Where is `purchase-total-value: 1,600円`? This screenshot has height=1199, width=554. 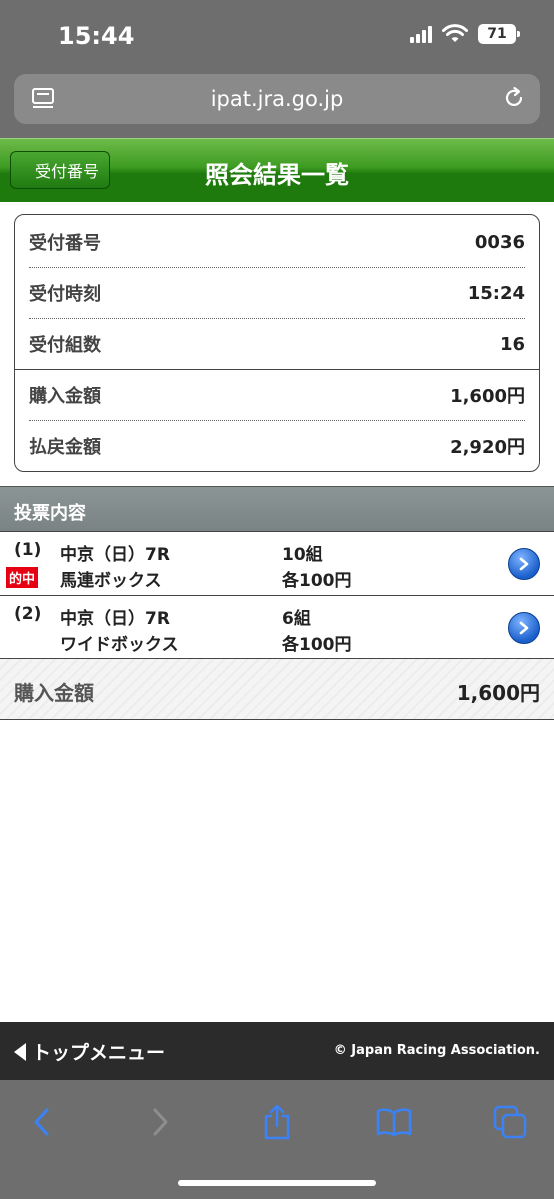 purchase-total-value: 1,600円 is located at coordinates (498, 693).